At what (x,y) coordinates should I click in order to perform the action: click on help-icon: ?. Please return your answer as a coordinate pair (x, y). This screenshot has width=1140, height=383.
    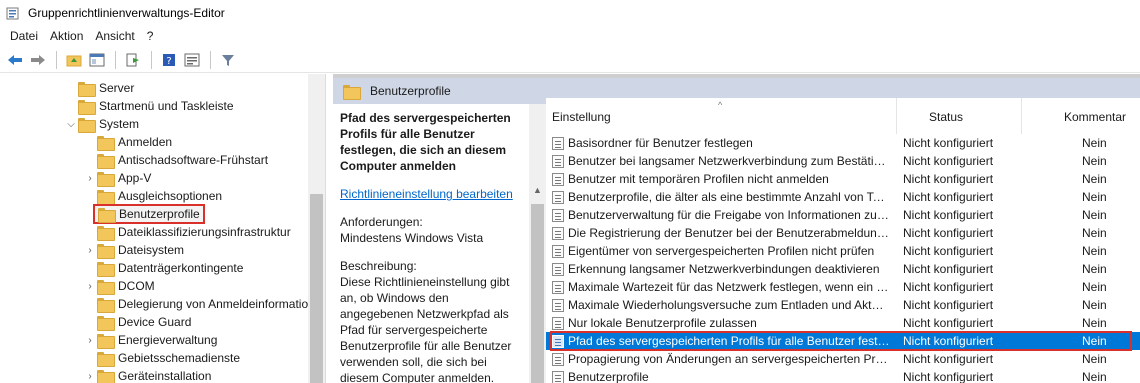
    Looking at the image, I should click on (169, 60).